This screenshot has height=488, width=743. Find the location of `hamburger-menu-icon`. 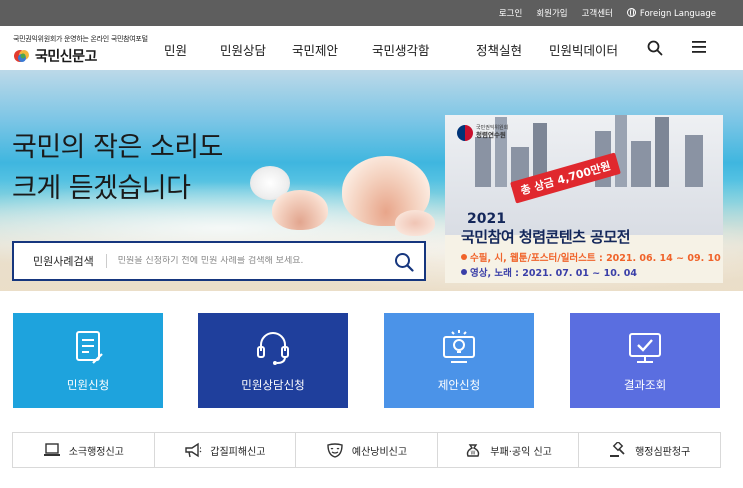

hamburger-menu-icon is located at coordinates (699, 47).